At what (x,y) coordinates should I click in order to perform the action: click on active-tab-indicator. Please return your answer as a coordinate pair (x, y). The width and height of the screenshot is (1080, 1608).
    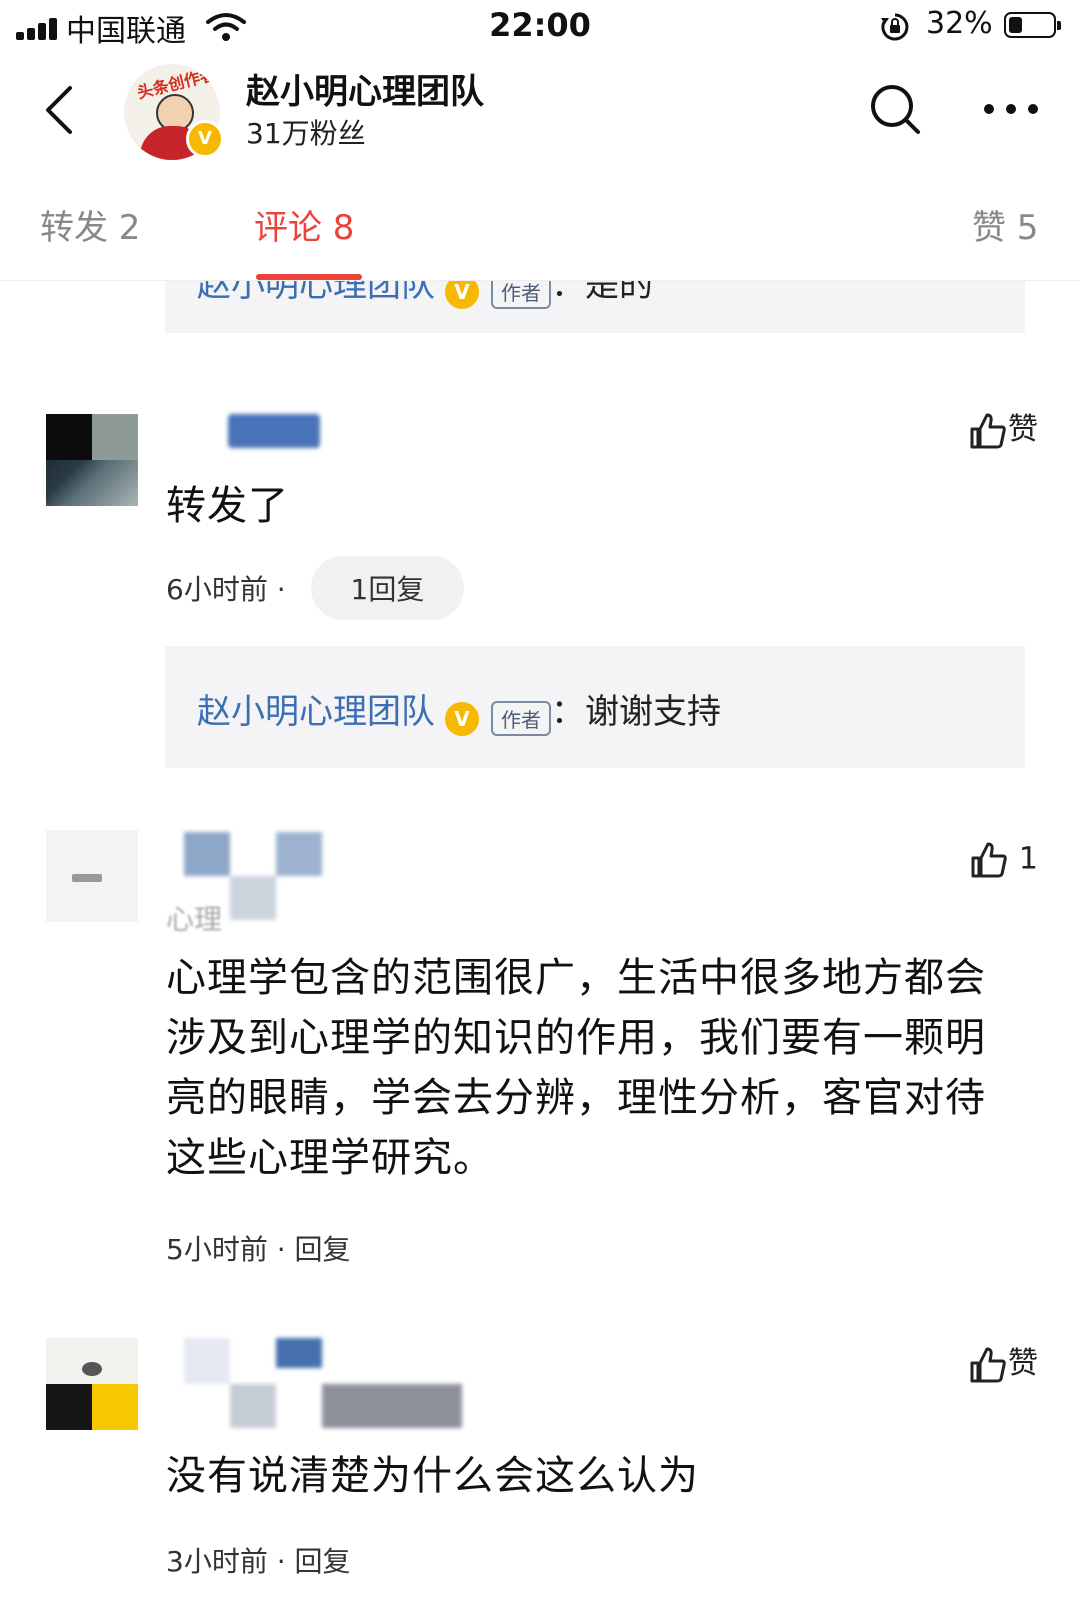
    Looking at the image, I should click on (309, 277).